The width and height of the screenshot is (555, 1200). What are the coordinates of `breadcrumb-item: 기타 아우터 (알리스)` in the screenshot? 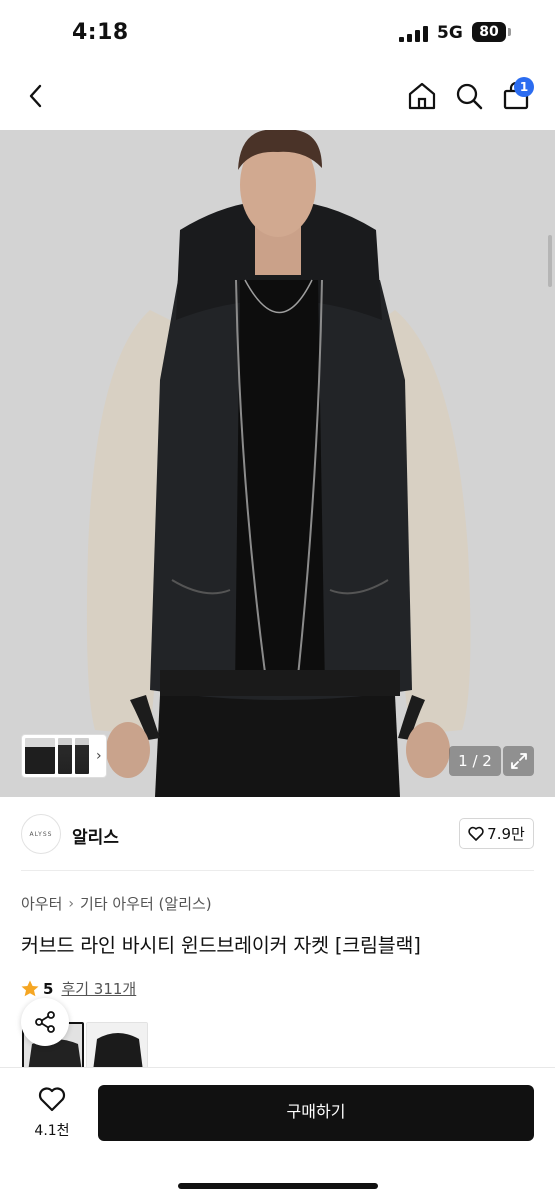 It's located at (146, 903).